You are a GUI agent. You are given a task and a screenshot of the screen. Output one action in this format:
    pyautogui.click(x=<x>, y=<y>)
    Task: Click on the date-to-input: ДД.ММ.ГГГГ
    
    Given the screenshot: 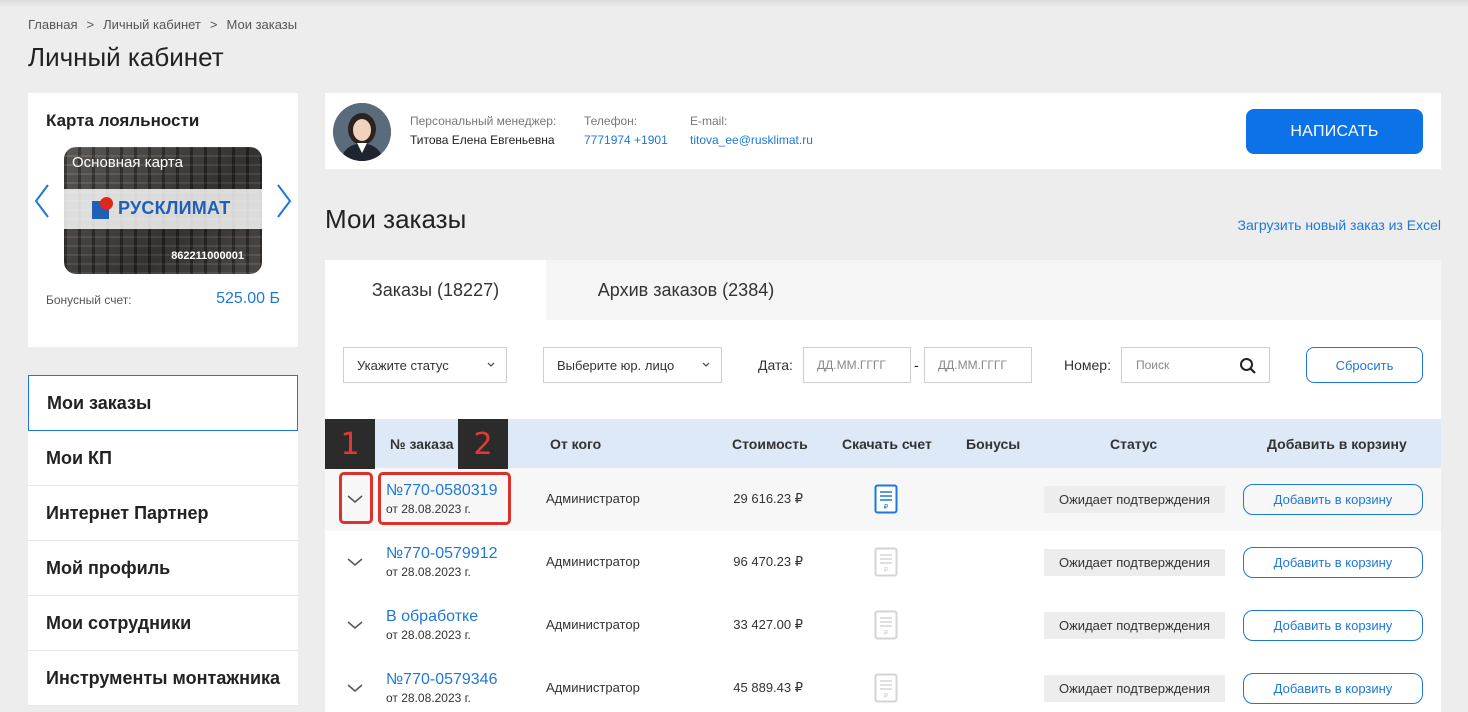 What is the action you would take?
    pyautogui.click(x=978, y=365)
    